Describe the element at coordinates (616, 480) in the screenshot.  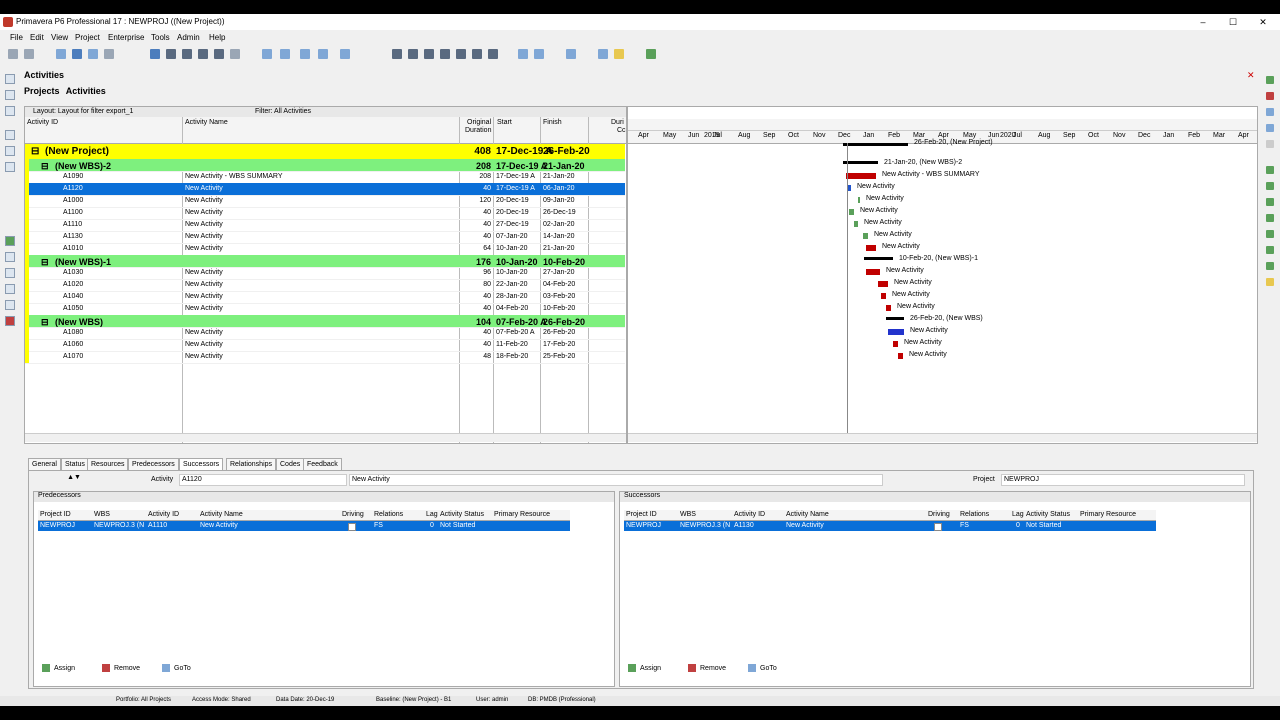
I see `activity-name-field: New Activity` at that location.